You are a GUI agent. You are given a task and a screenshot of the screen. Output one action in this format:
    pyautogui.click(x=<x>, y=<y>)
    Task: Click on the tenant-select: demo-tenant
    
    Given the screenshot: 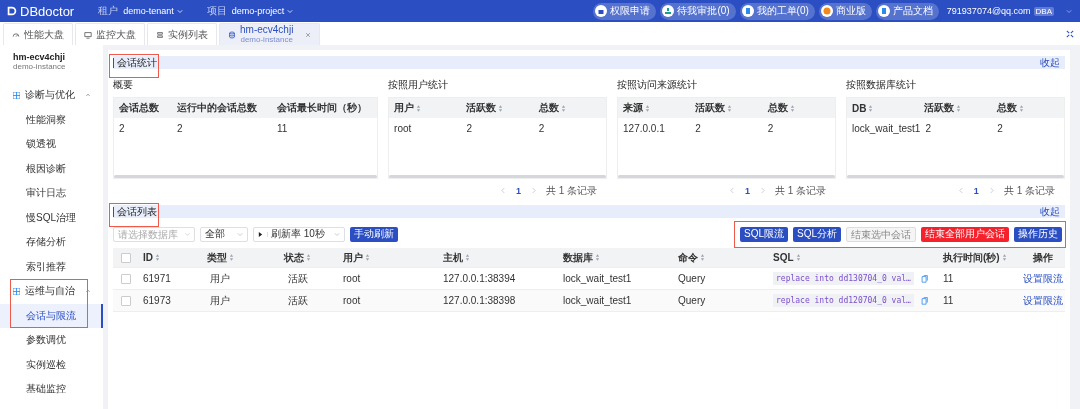 What is the action you would take?
    pyautogui.click(x=153, y=11)
    